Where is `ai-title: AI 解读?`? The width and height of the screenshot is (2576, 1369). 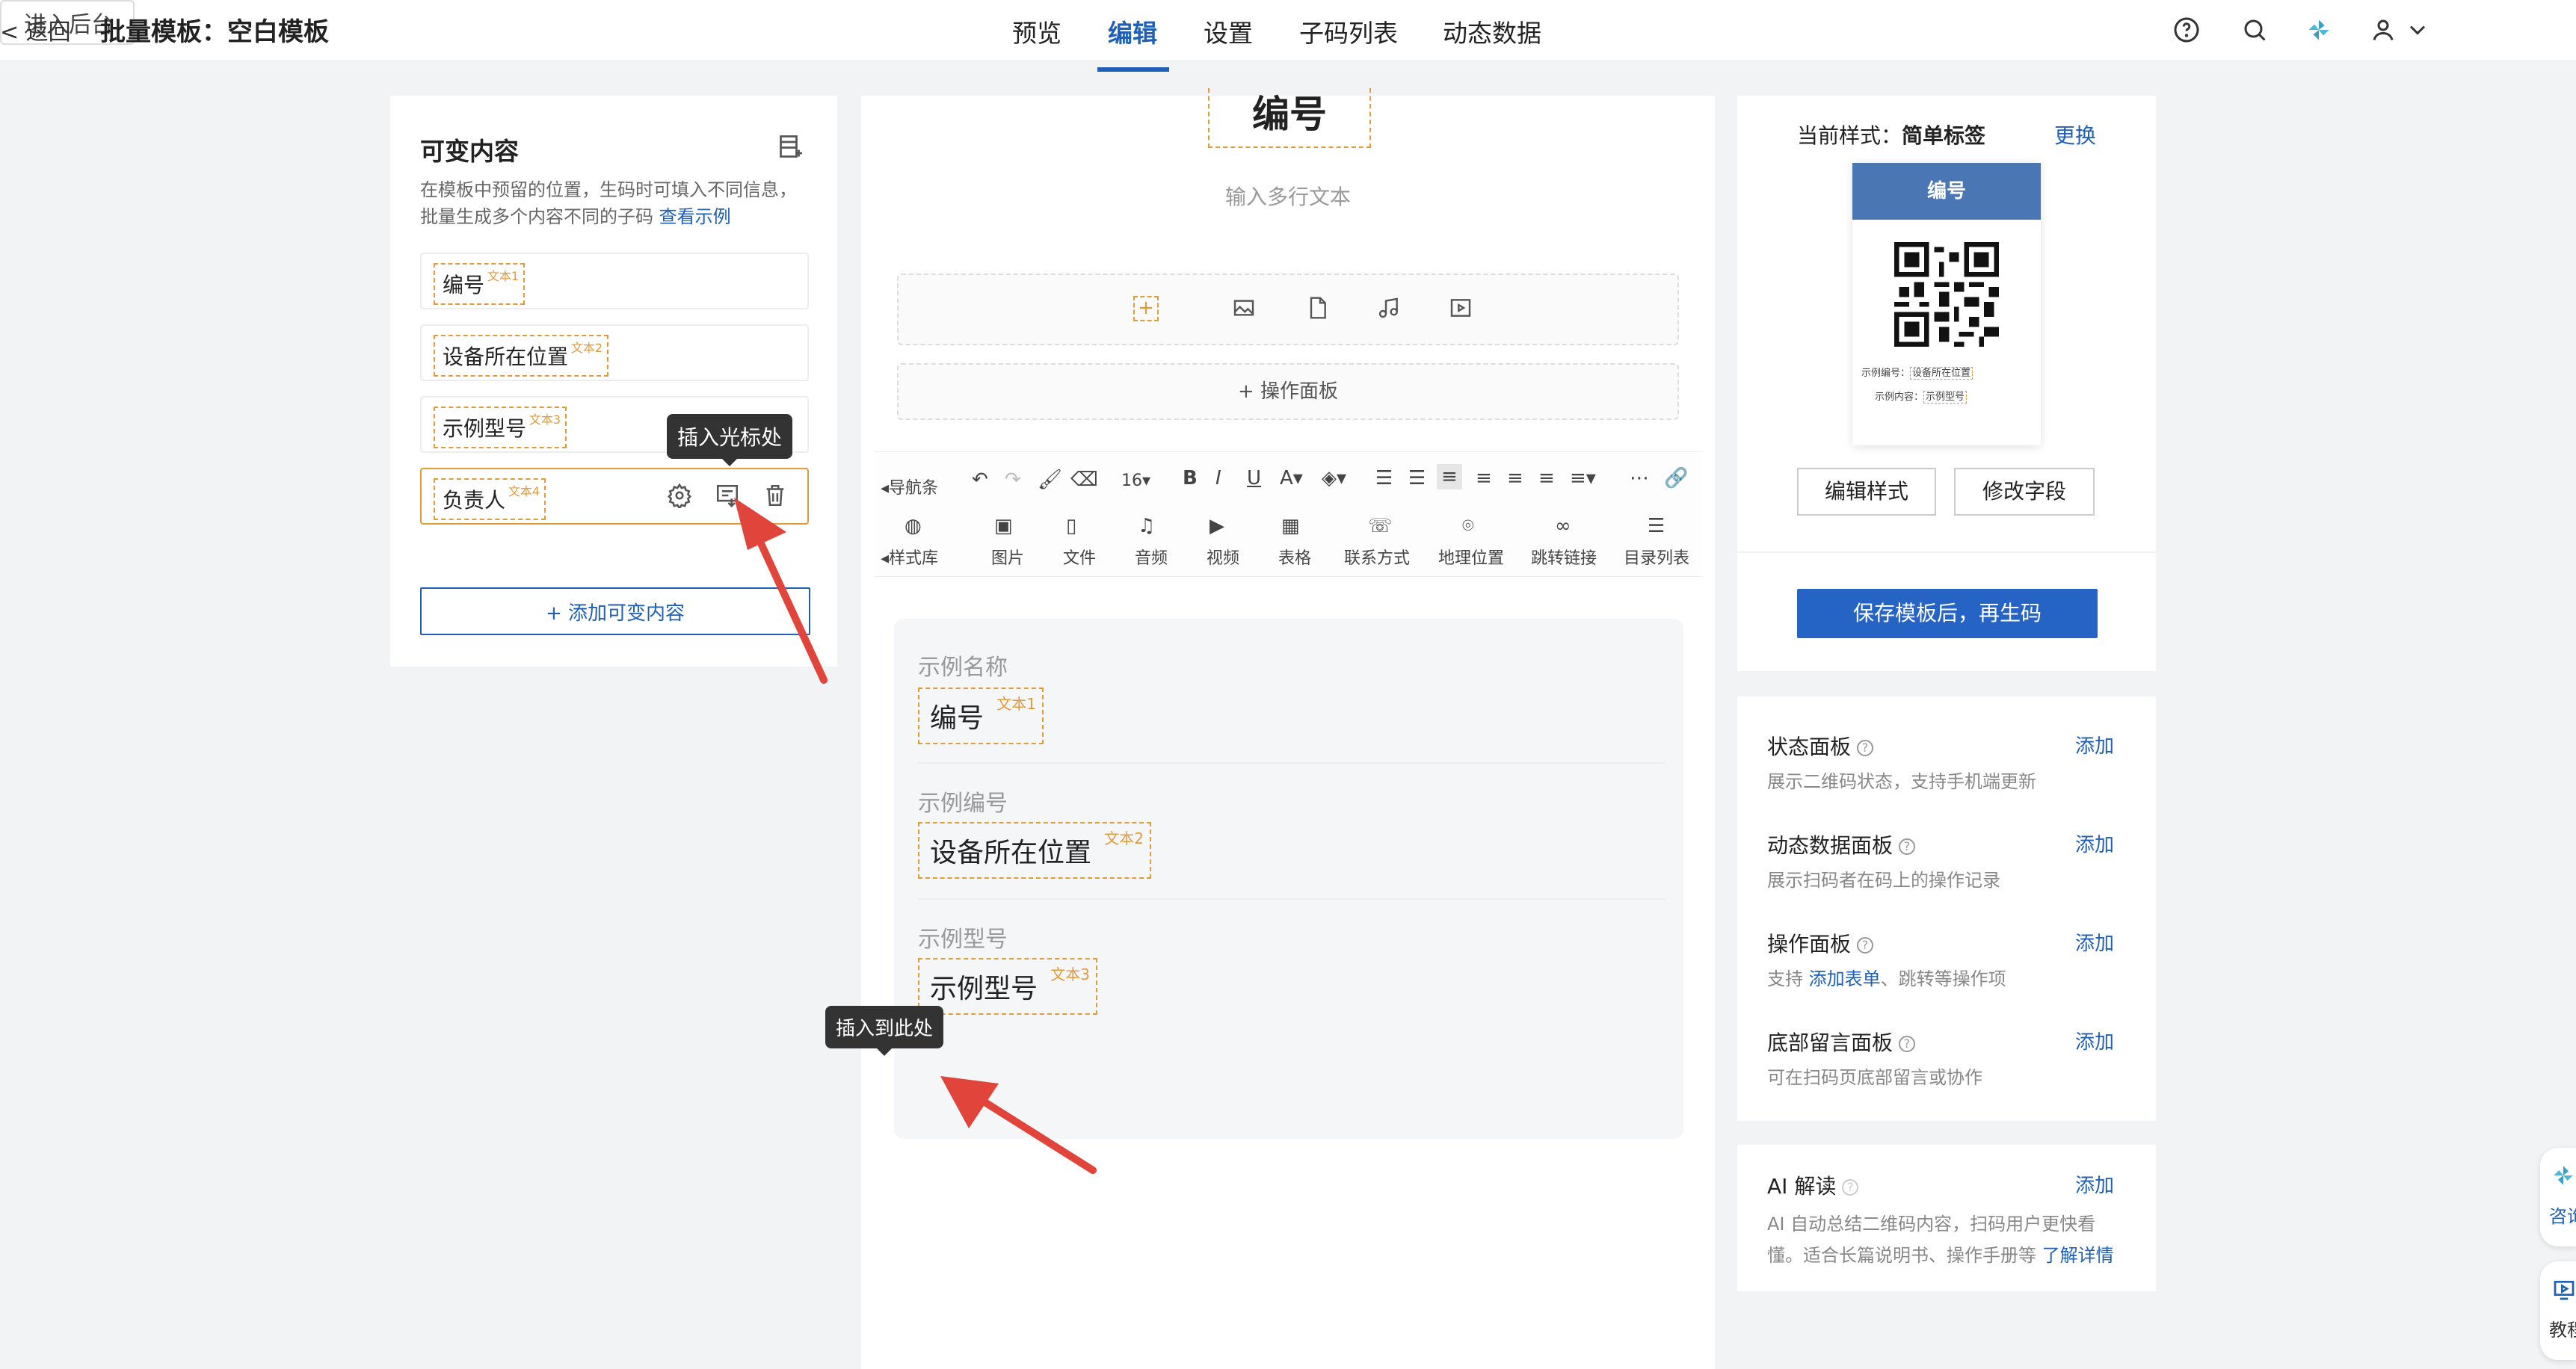 ai-title: AI 解读? is located at coordinates (1813, 1185).